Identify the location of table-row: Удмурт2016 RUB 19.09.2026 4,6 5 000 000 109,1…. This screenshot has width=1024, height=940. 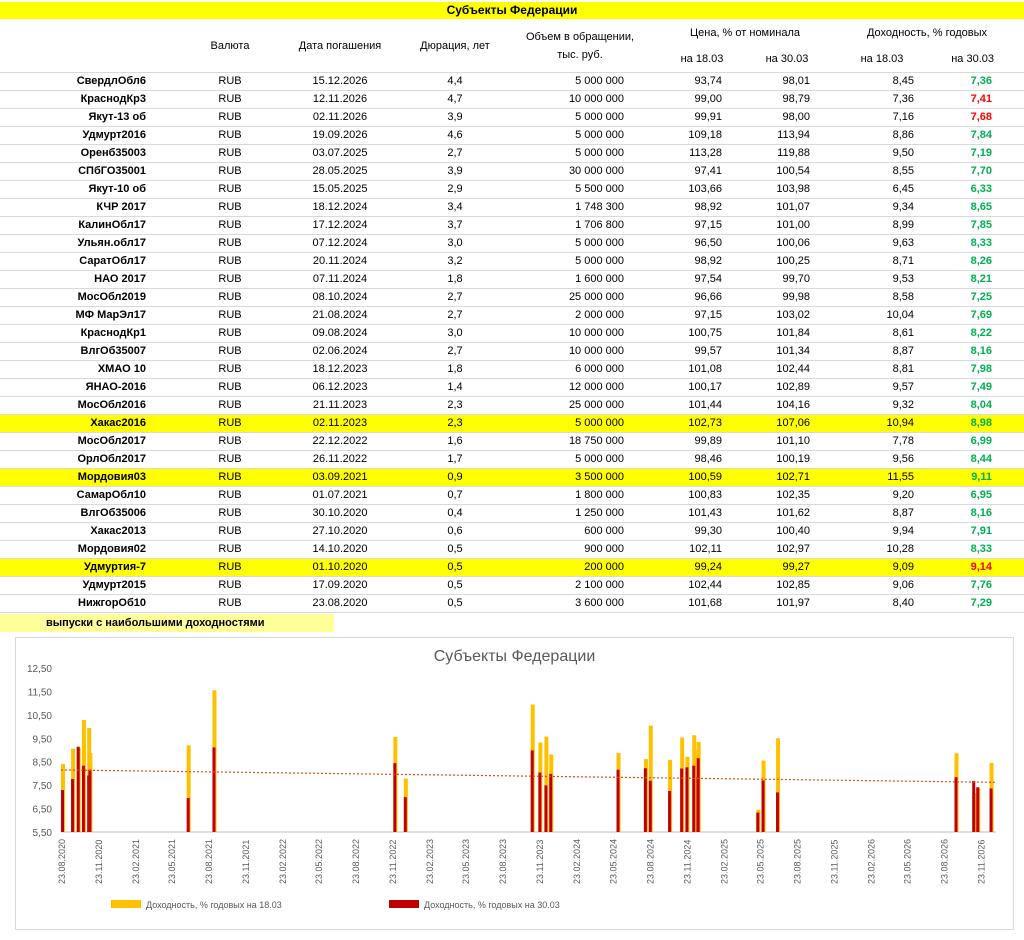
(512, 135).